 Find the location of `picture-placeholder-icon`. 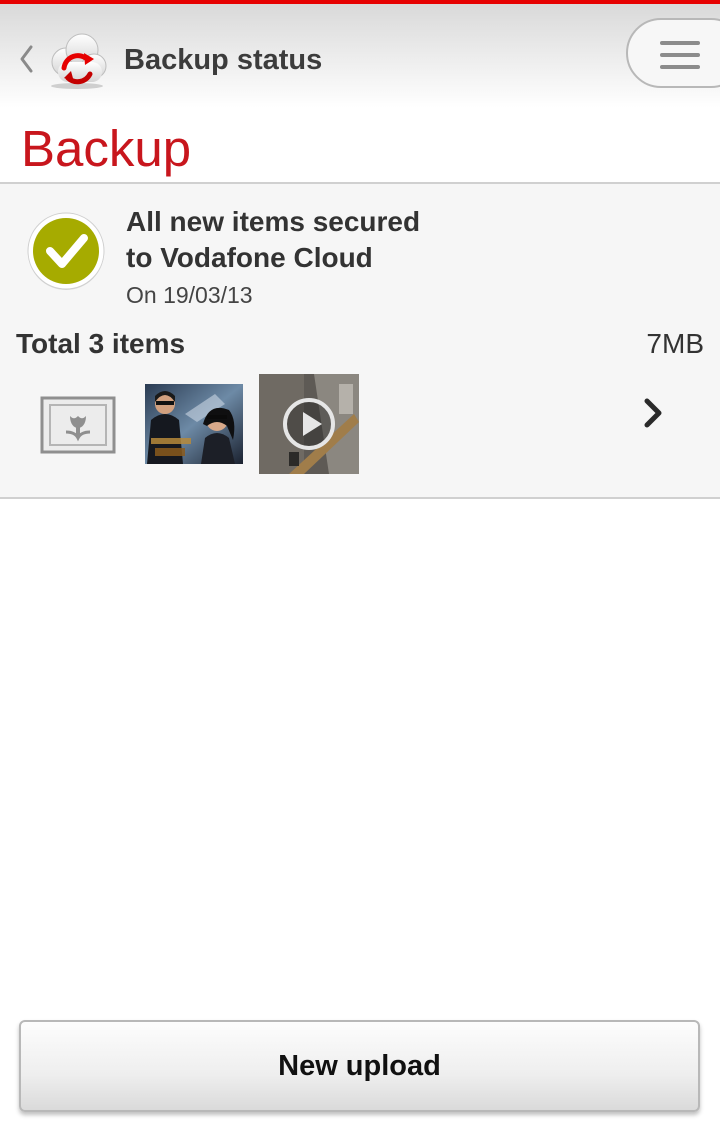

picture-placeholder-icon is located at coordinates (78, 425).